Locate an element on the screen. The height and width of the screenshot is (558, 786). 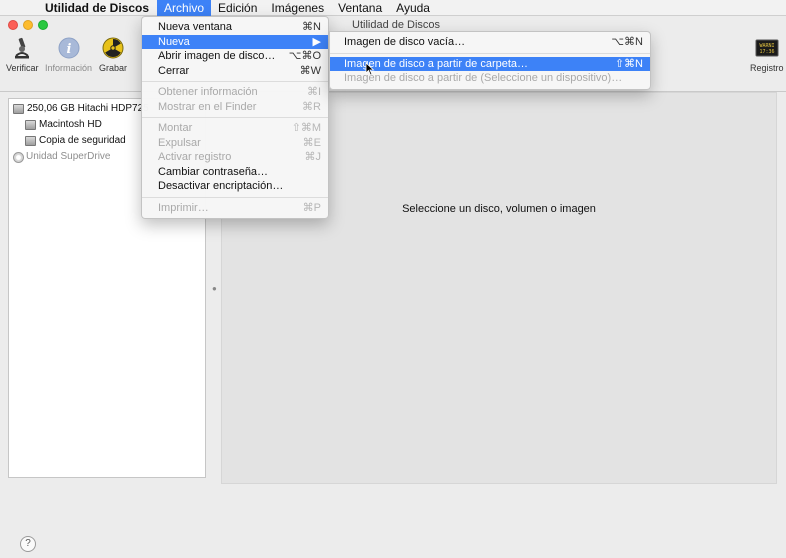
split-view-handle: ● is located at coordinates (214, 288).